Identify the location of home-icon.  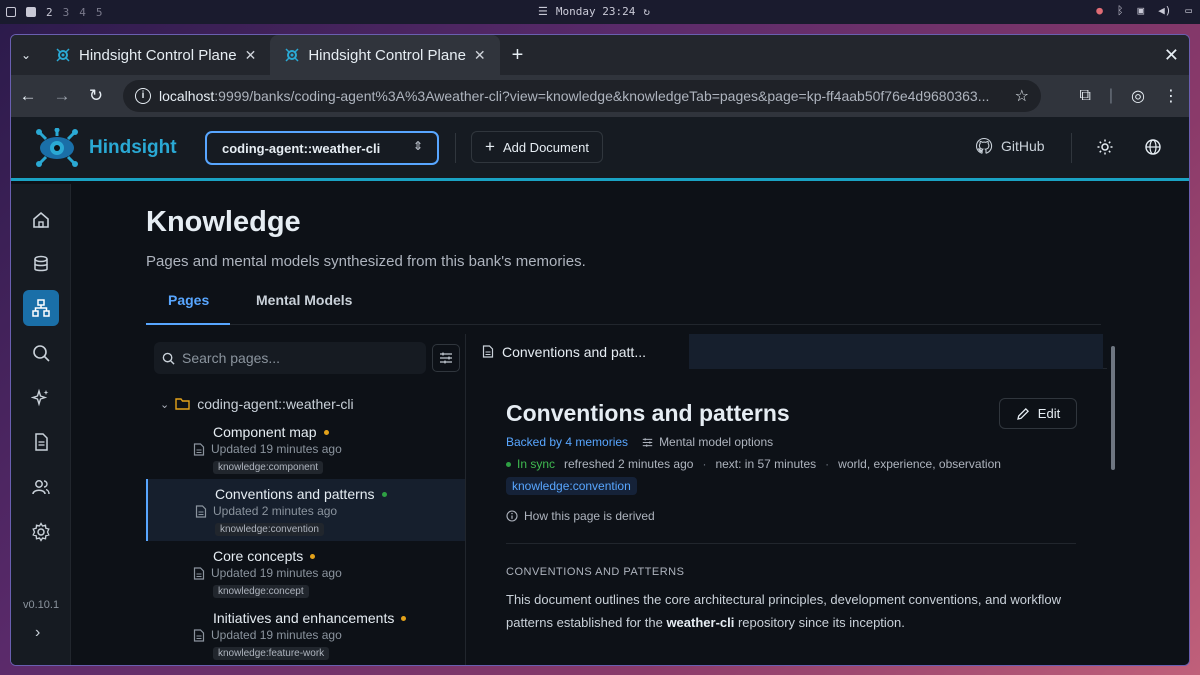
(41, 219).